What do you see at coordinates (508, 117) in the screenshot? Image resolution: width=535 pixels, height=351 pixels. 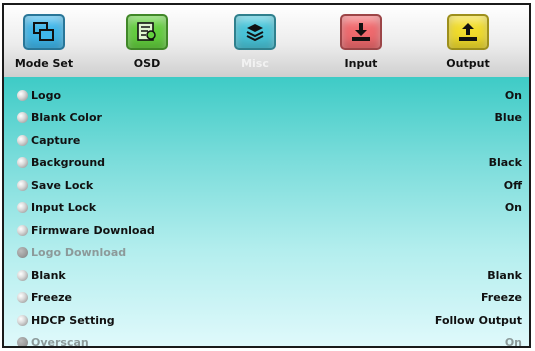 I see `menu-item-value: Blue` at bounding box center [508, 117].